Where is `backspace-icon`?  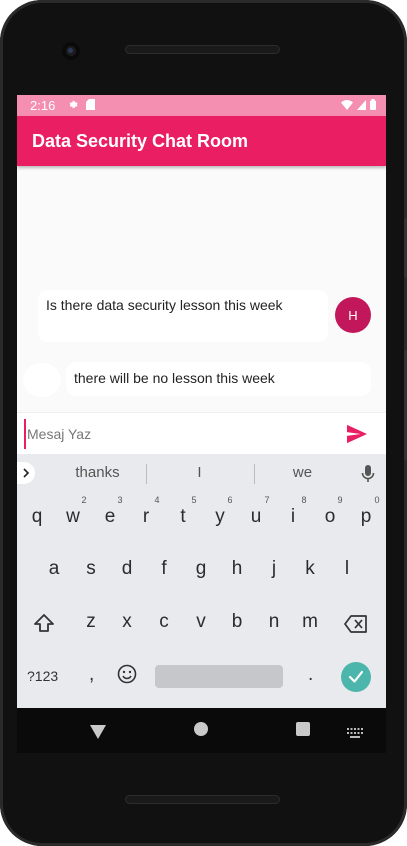
backspace-icon is located at coordinates (356, 626).